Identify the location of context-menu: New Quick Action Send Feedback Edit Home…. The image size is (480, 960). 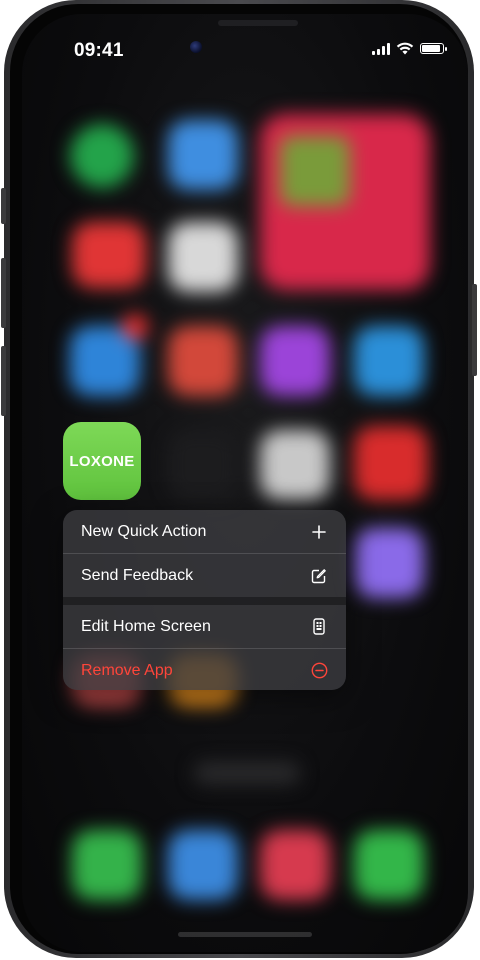
(204, 600).